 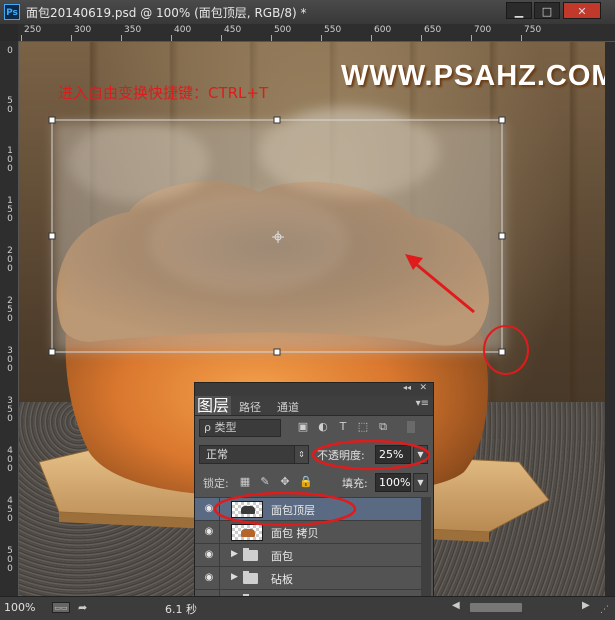 What do you see at coordinates (61, 607) in the screenshot?
I see `document-profile-icon: ▭▭` at bounding box center [61, 607].